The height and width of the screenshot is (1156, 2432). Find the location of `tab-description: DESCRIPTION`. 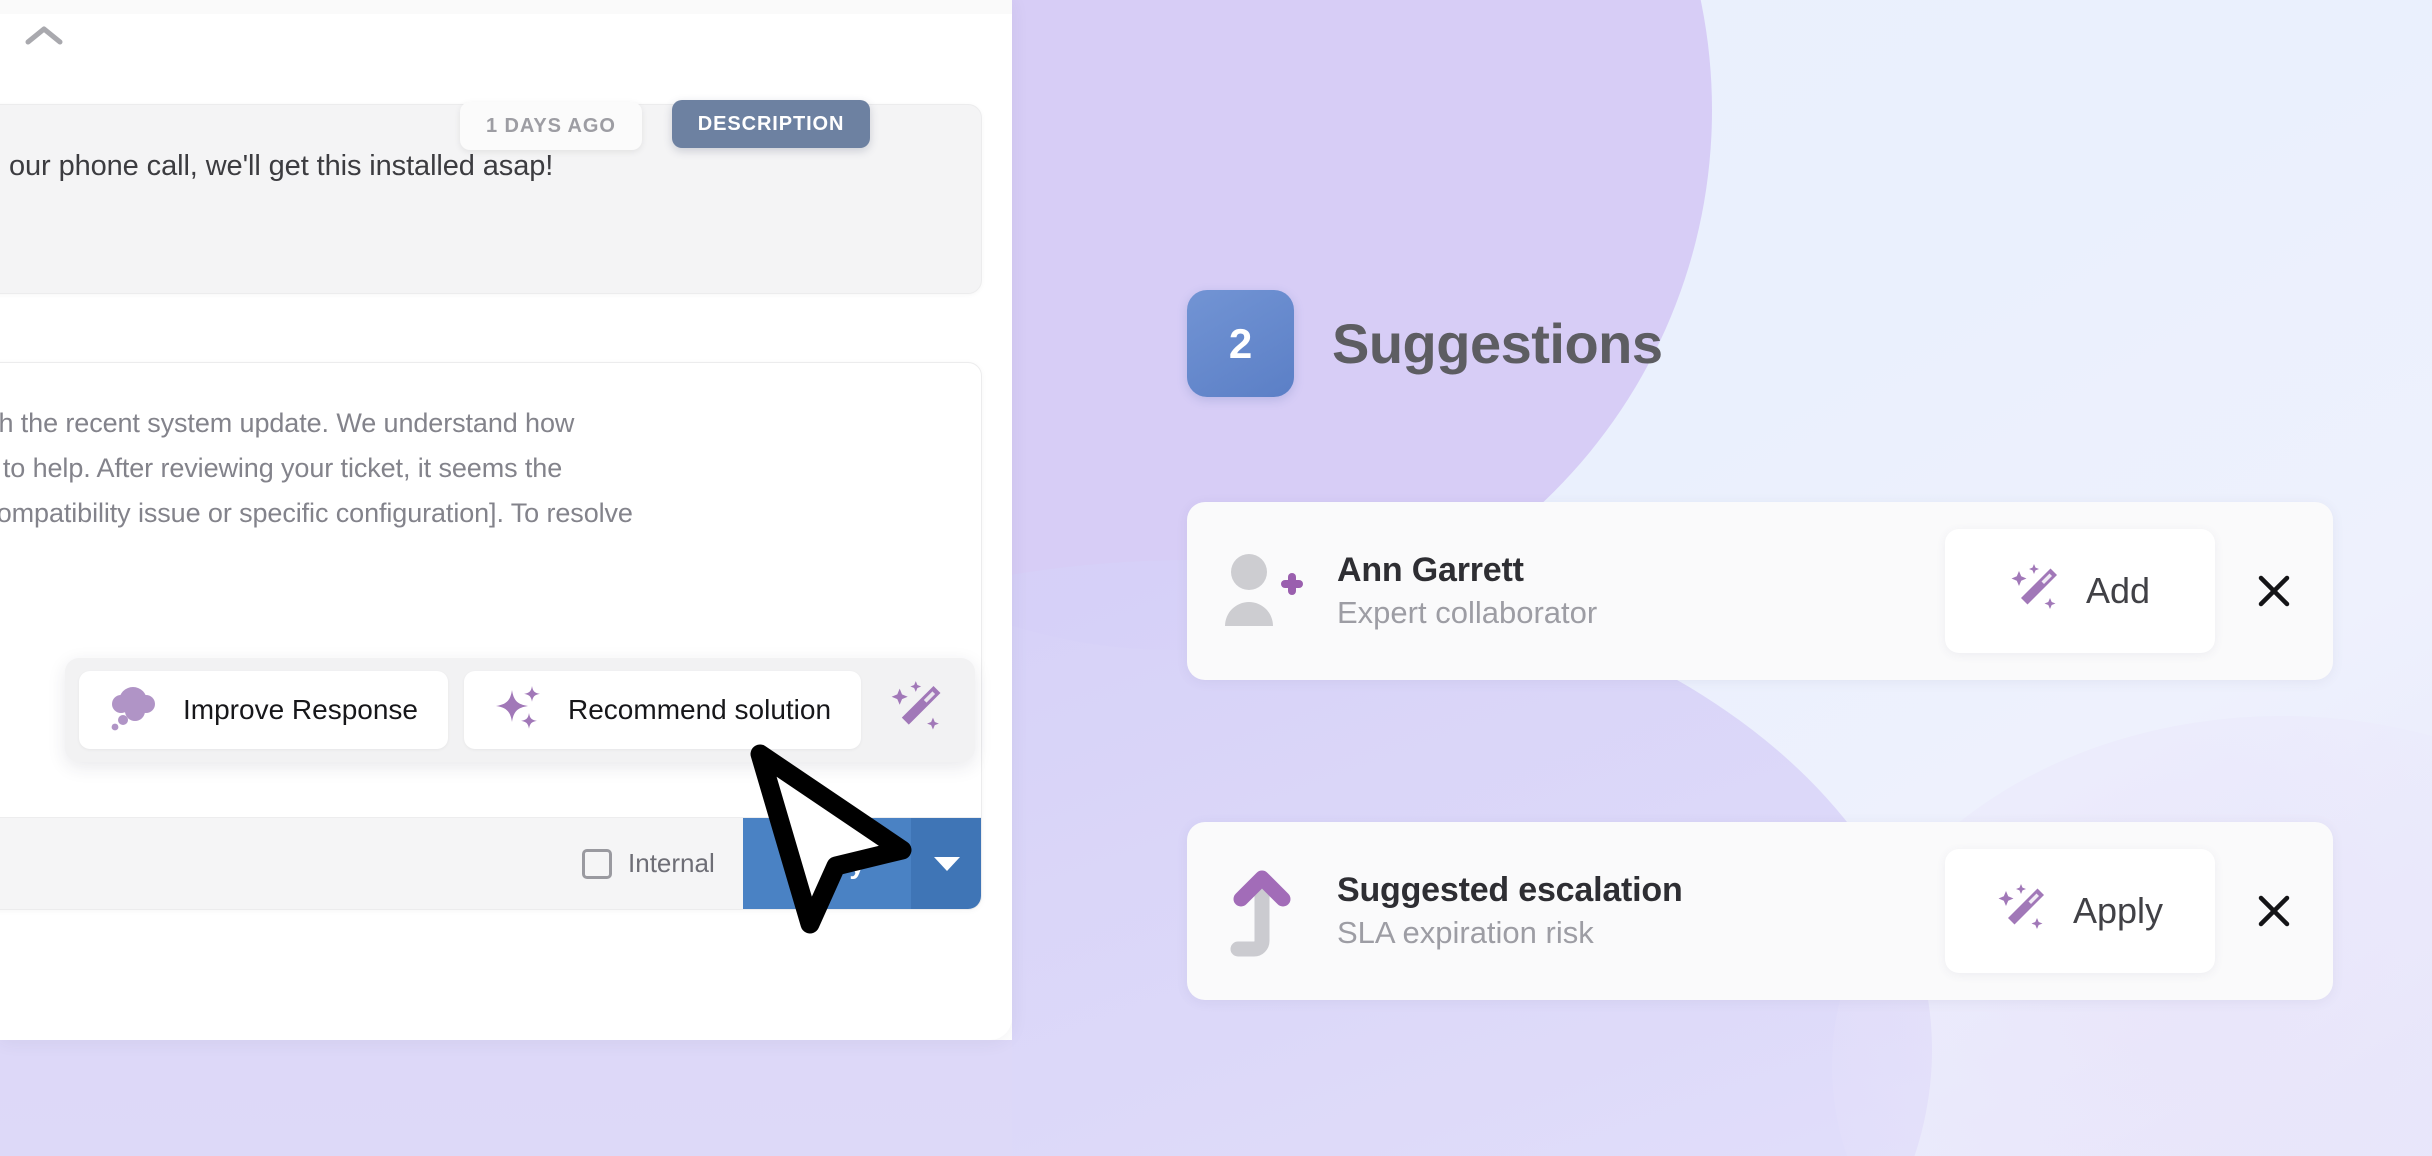

tab-description: DESCRIPTION is located at coordinates (771, 124).